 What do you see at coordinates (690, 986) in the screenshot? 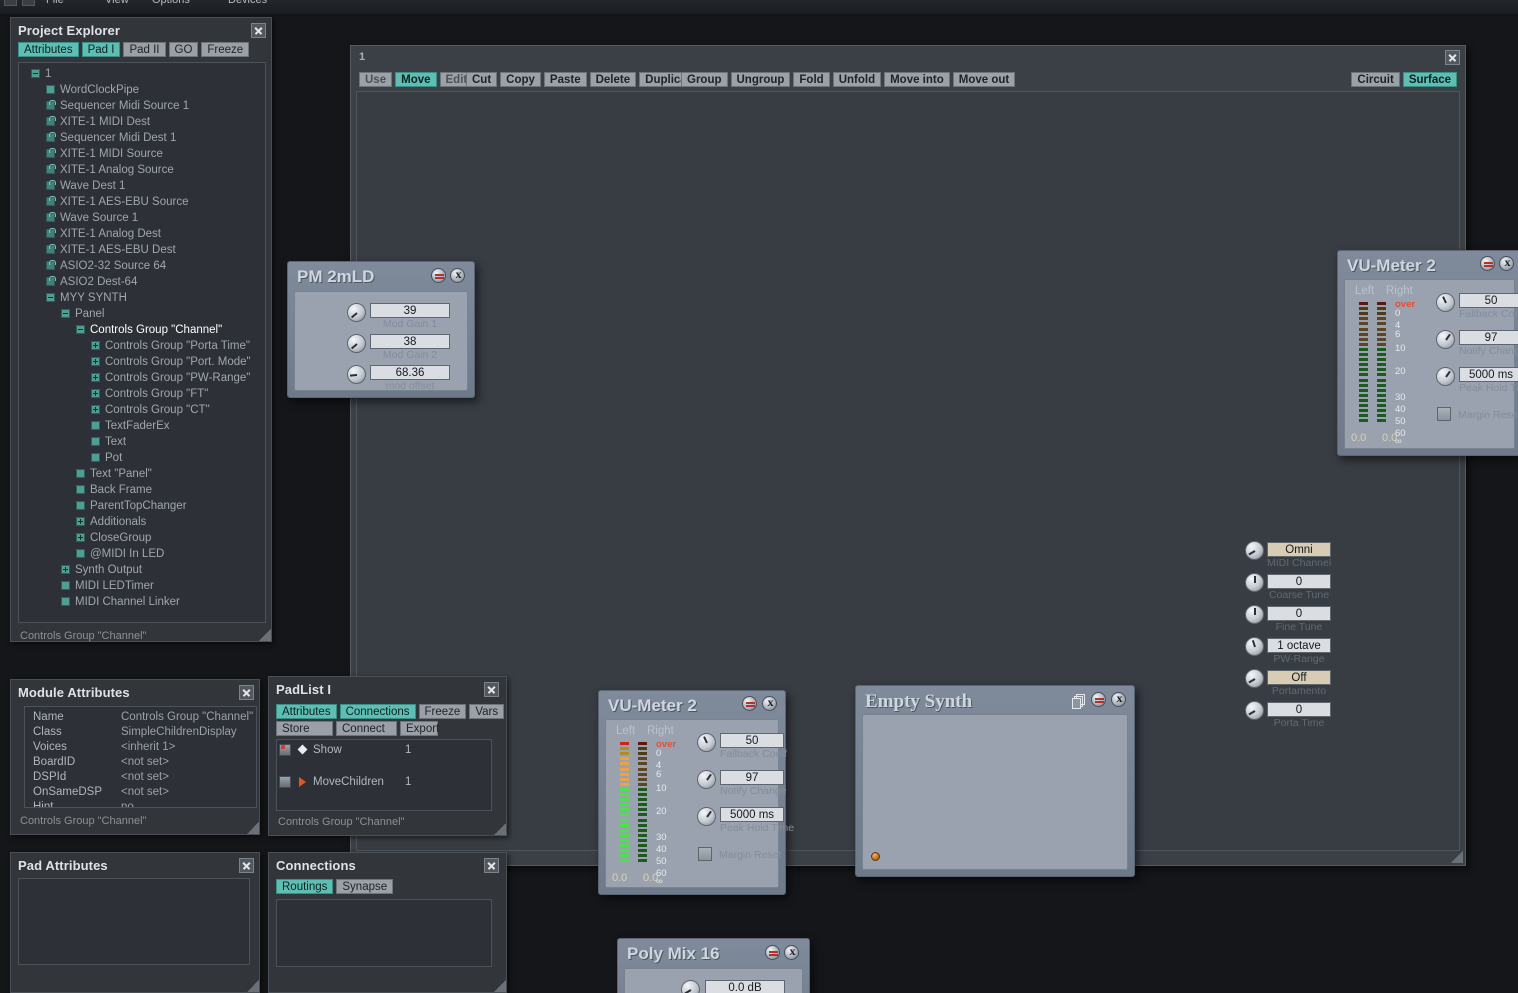
I see `polymix-ctrl-0-knob` at bounding box center [690, 986].